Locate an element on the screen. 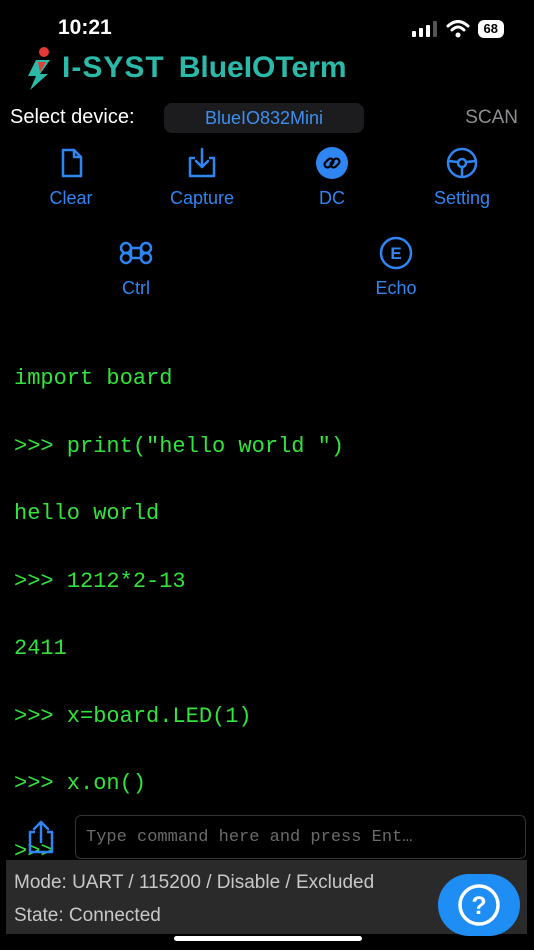 The height and width of the screenshot is (950, 534). device-selector-value: BlueIO832Mini is located at coordinates (264, 117).